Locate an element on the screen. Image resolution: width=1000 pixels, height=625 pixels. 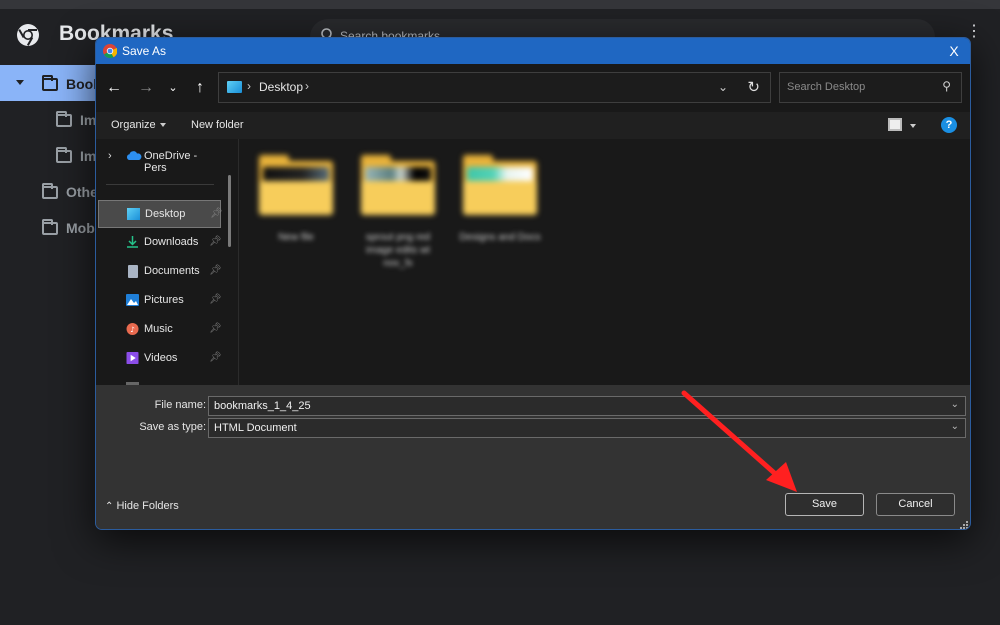
nav-item-desktop: Desktop 📌︎ is located at coordinates (160, 214).